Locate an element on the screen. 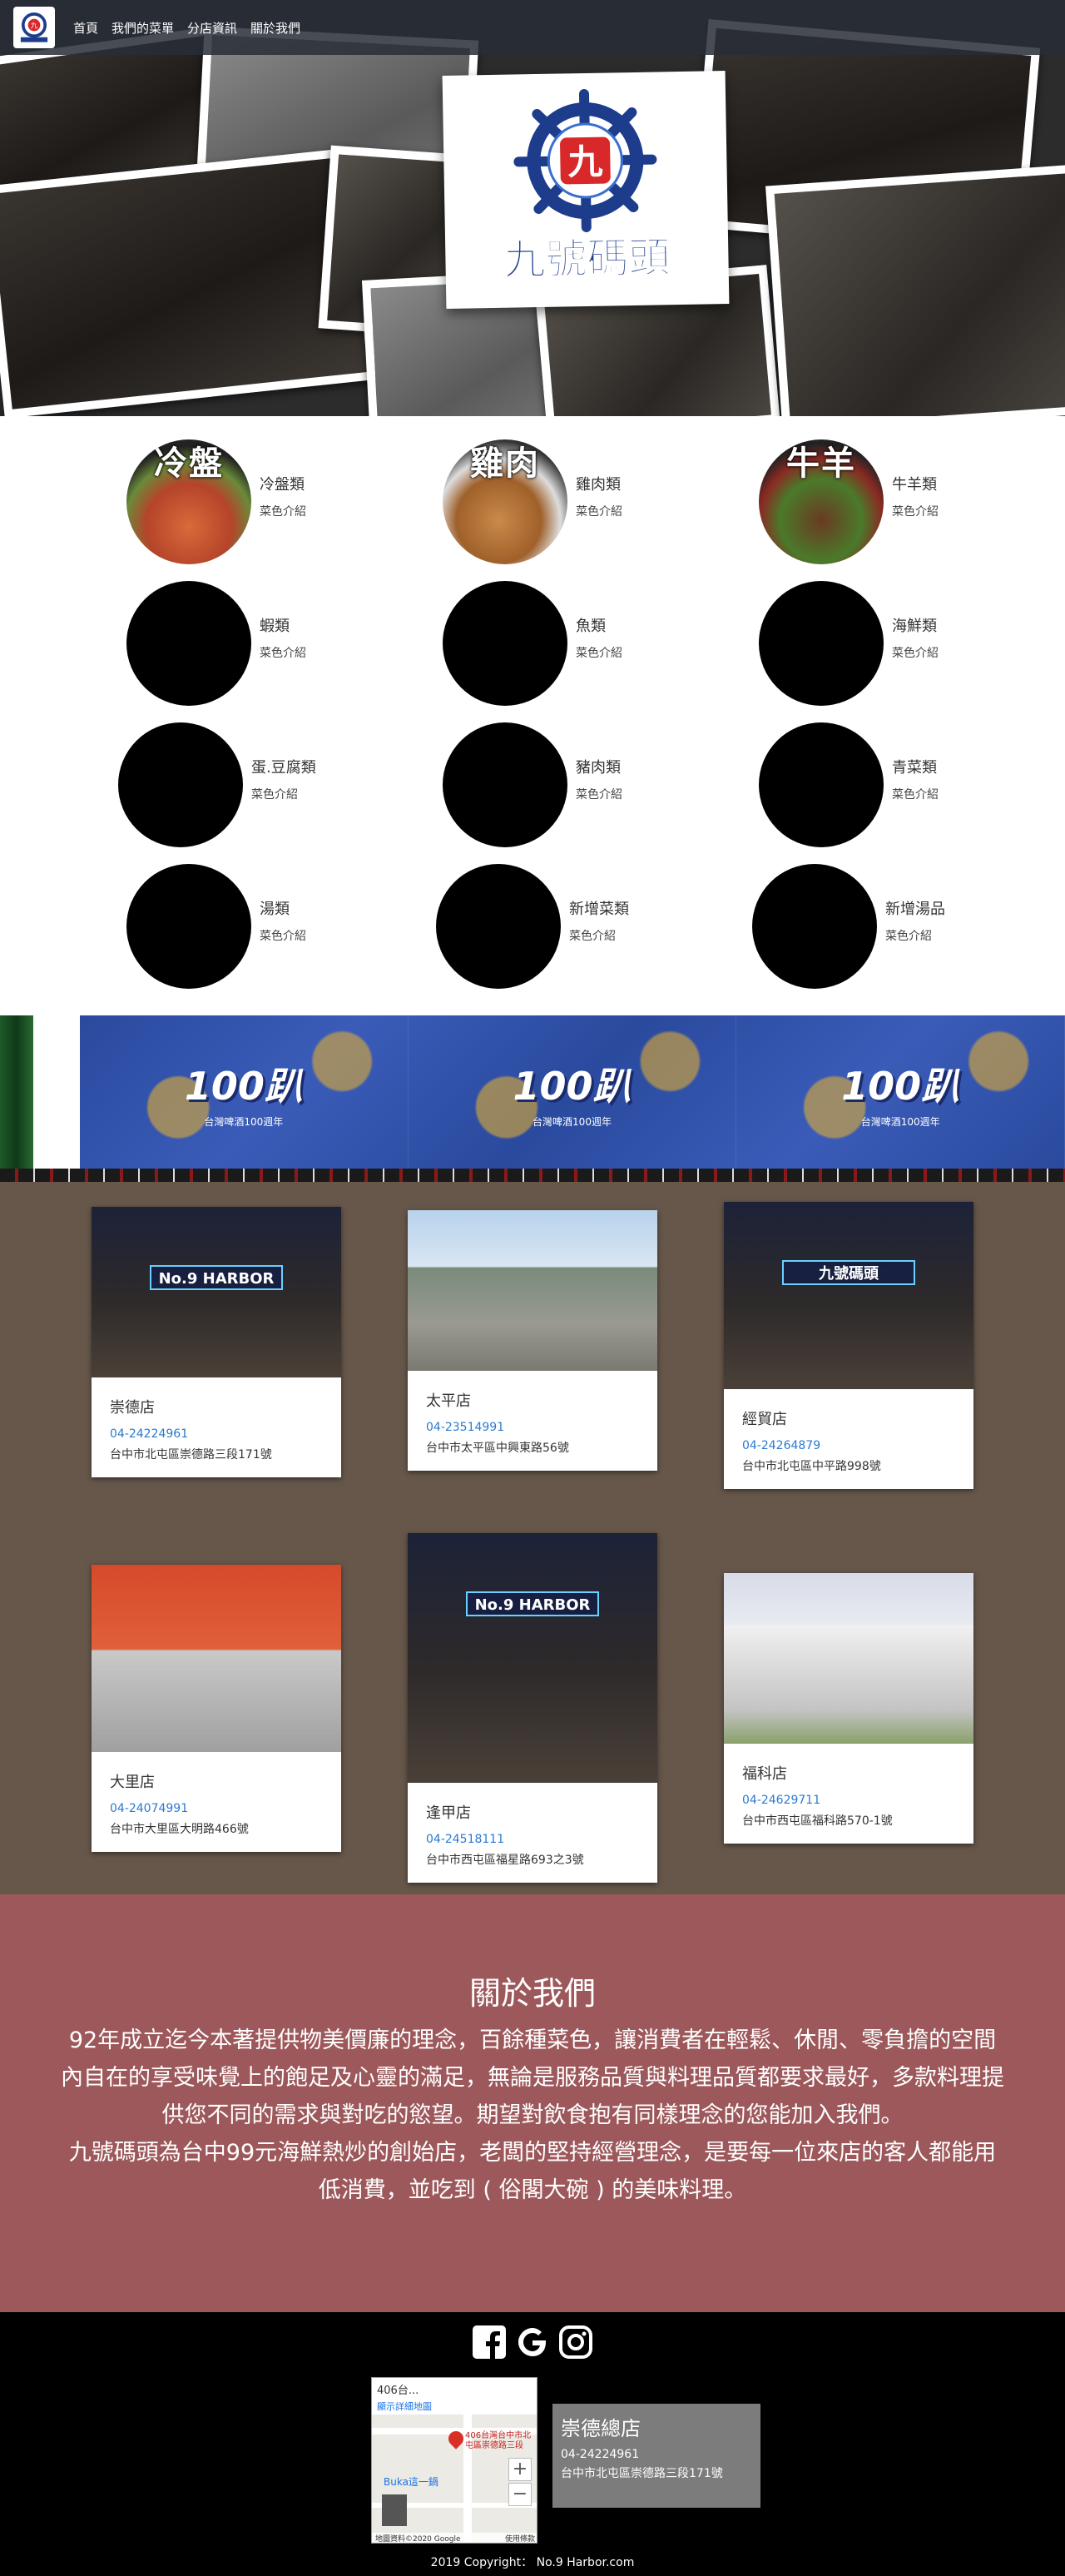  no9-harbor-logo-icon: 九 九號碼頭 is located at coordinates (587, 187).